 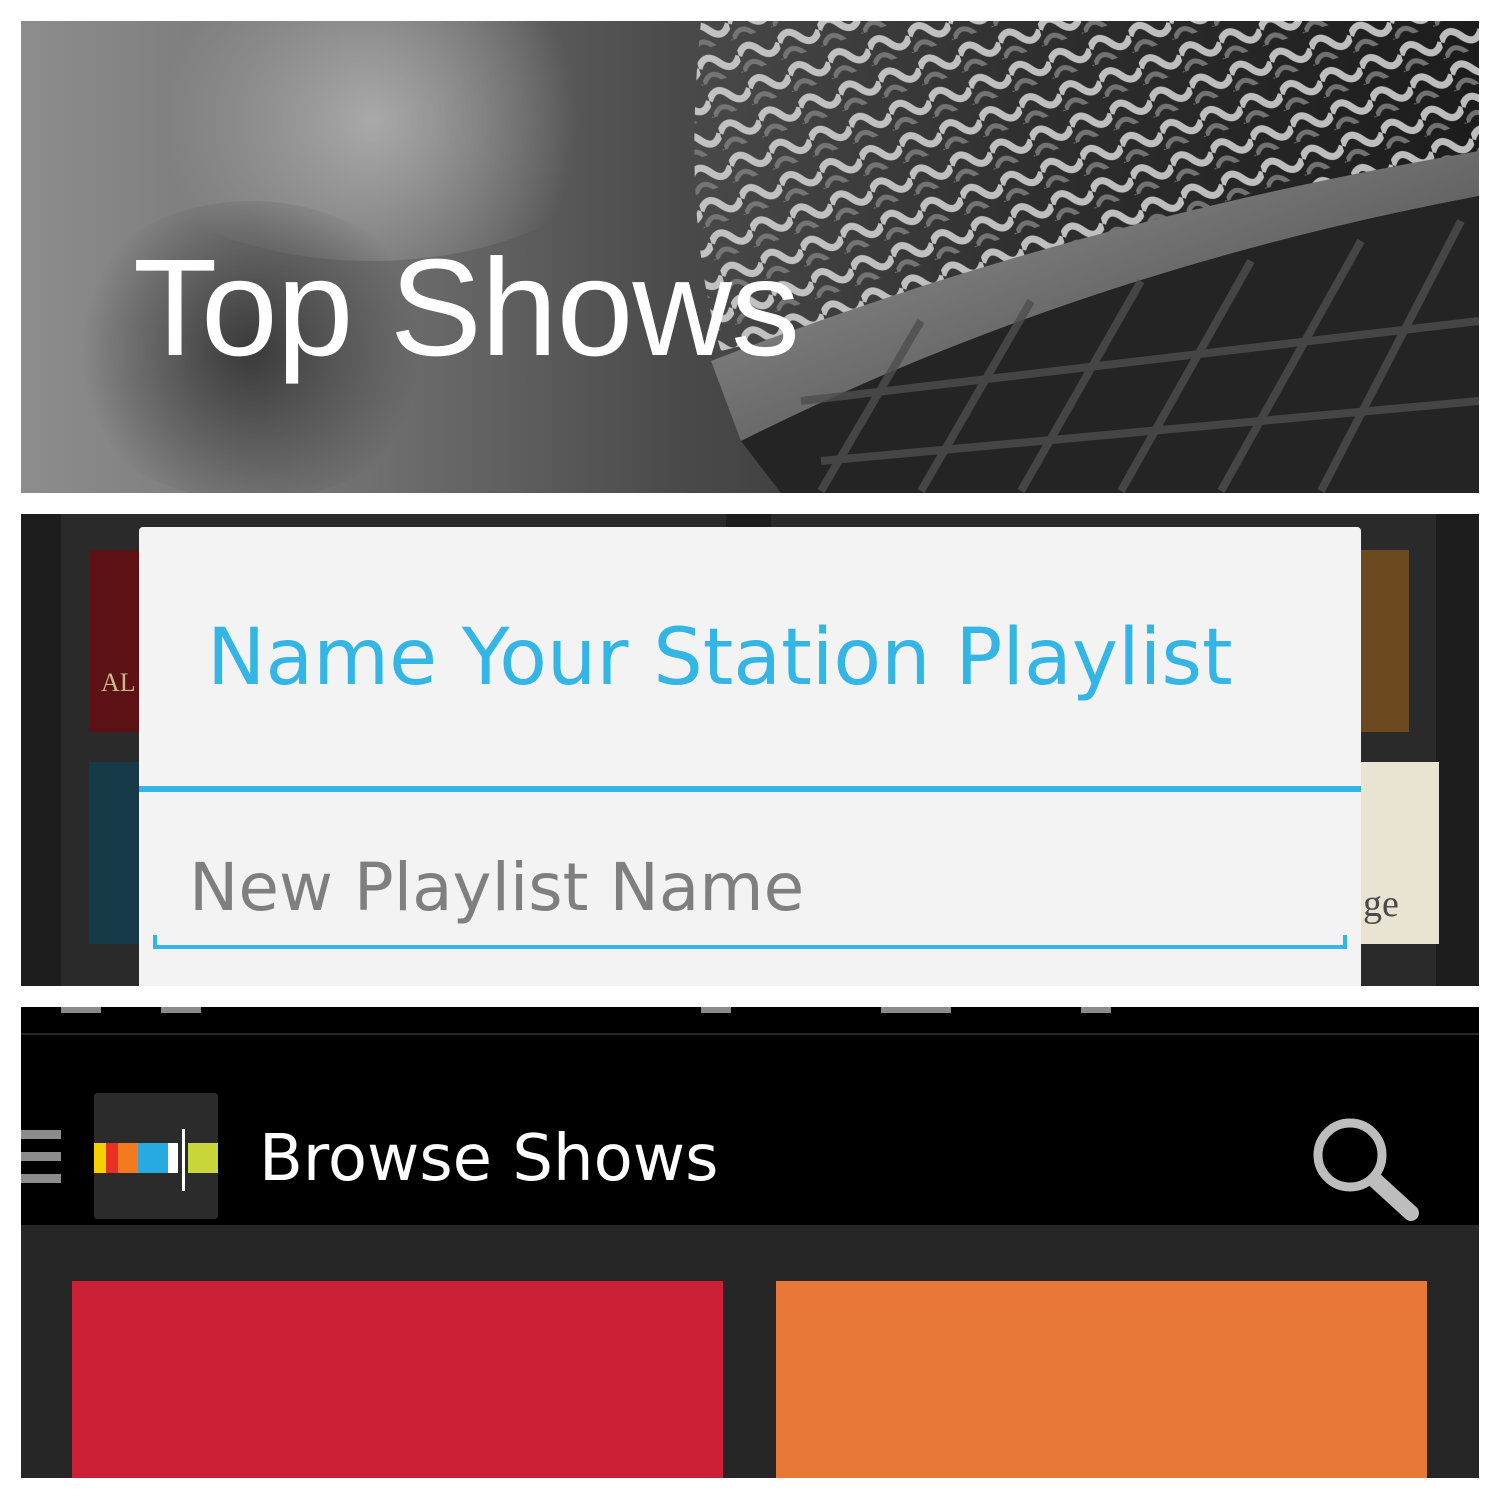 What do you see at coordinates (1400, 853) in the screenshot?
I see `show-thumbnail: ge` at bounding box center [1400, 853].